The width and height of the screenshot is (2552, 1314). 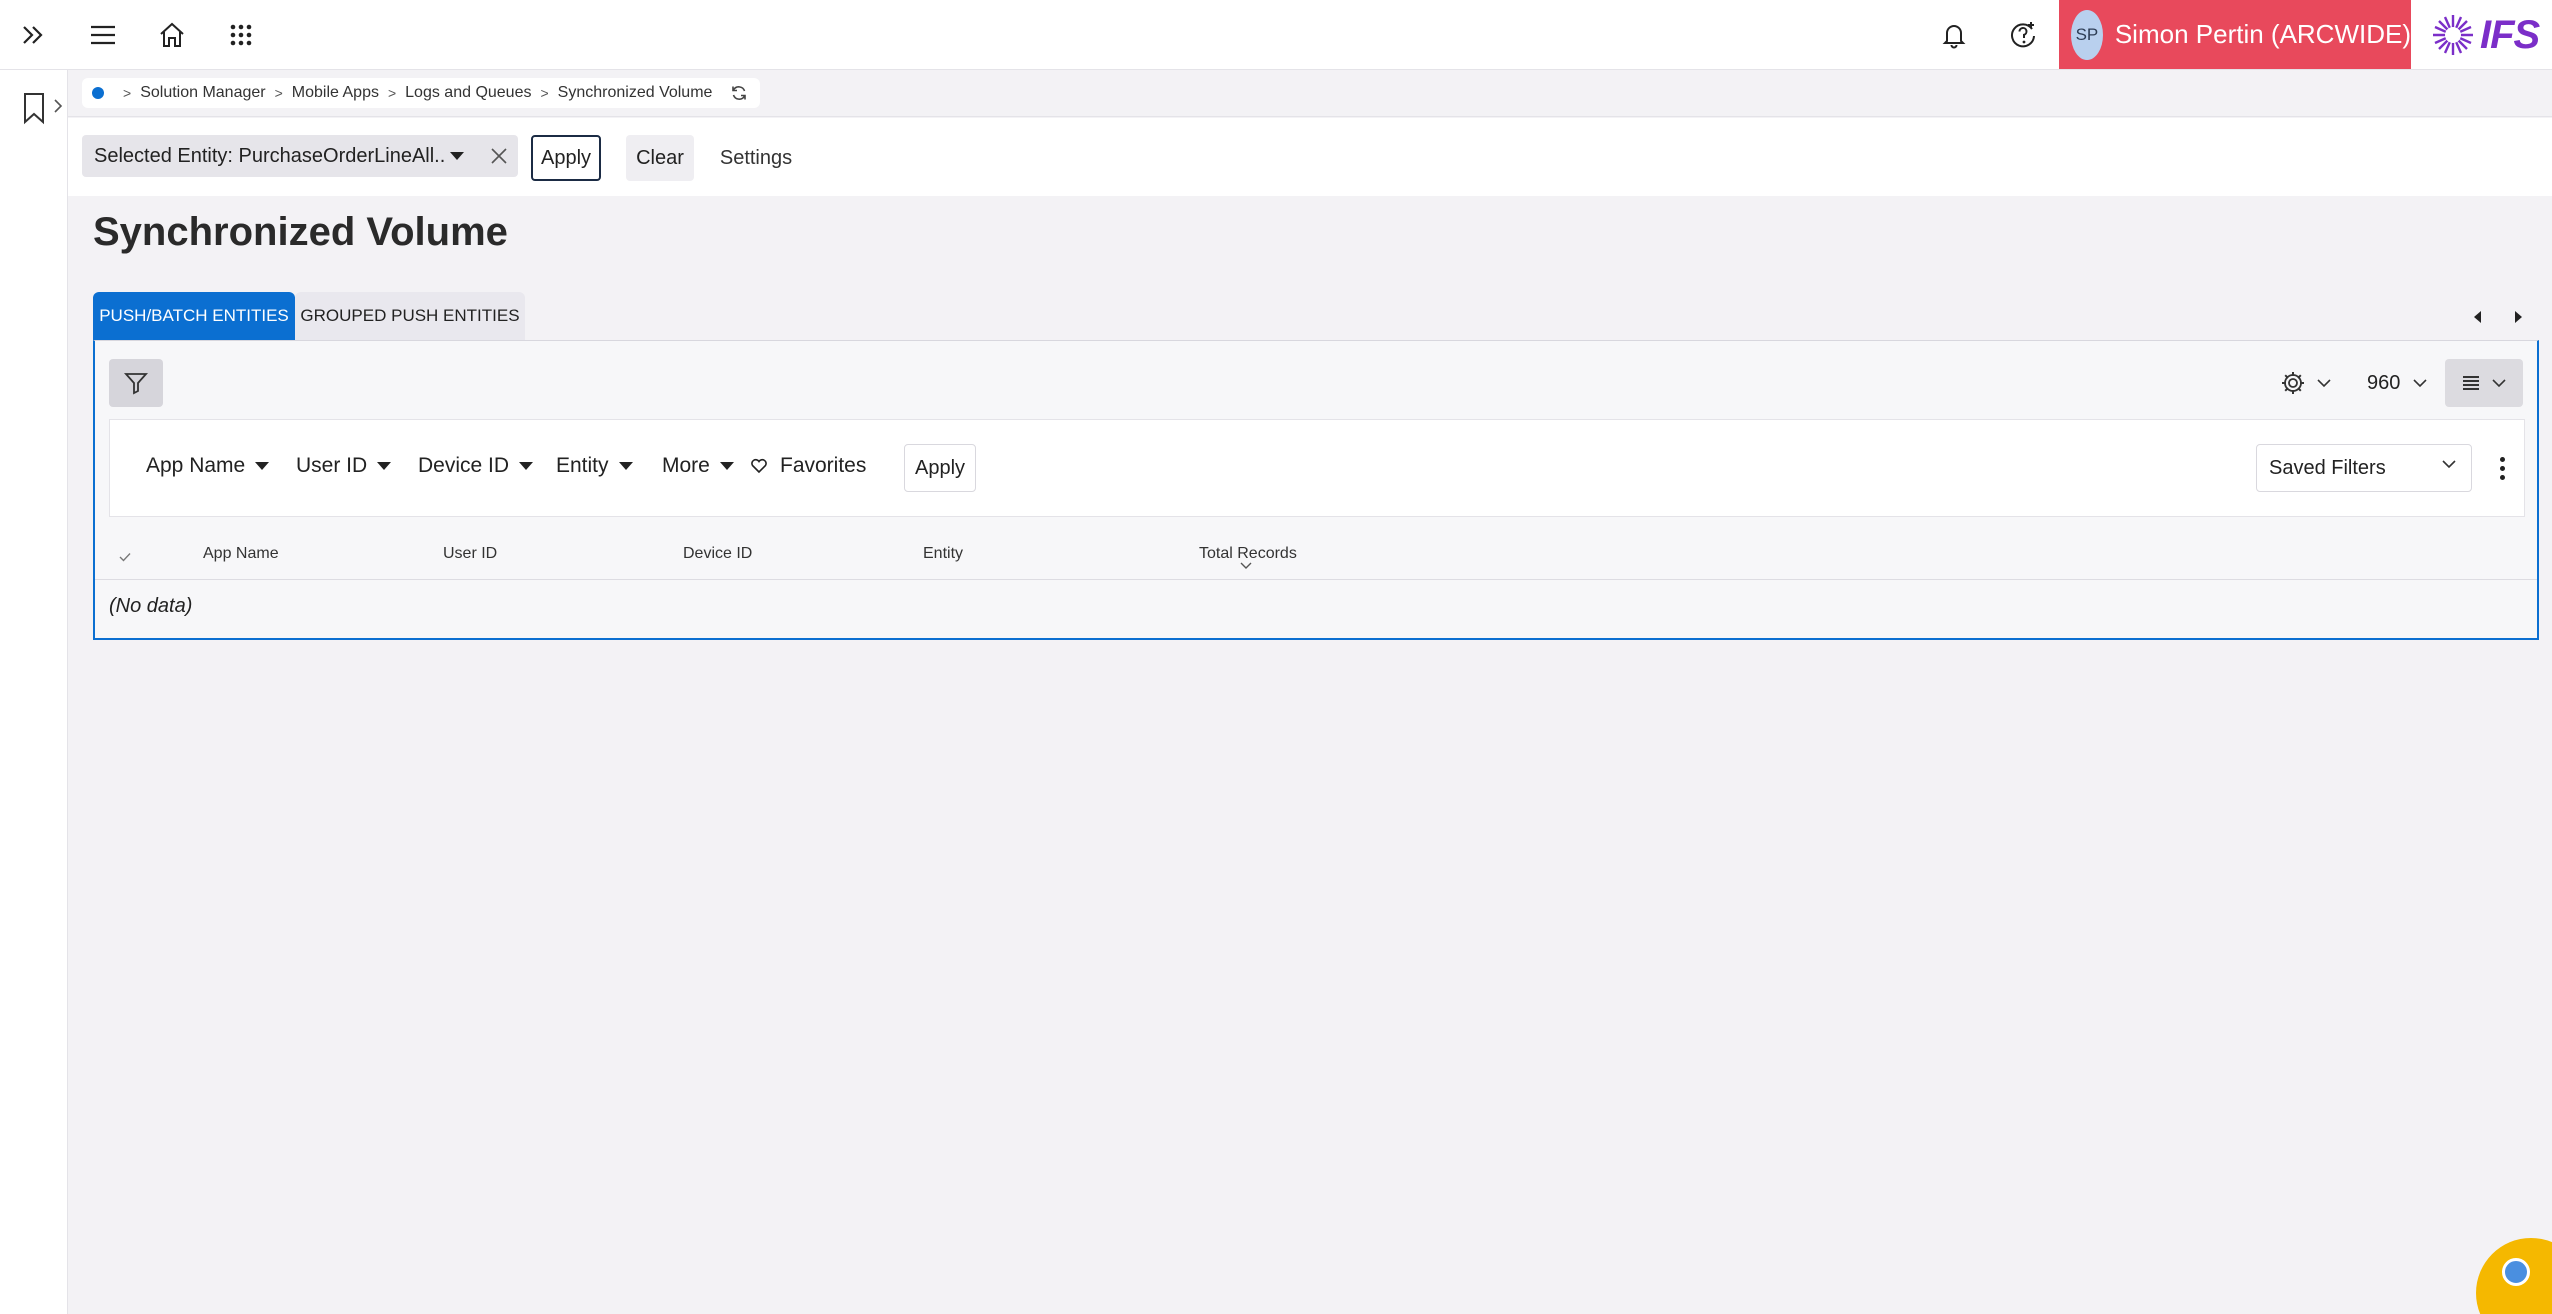 I want to click on search-field-more: More, so click(x=698, y=466).